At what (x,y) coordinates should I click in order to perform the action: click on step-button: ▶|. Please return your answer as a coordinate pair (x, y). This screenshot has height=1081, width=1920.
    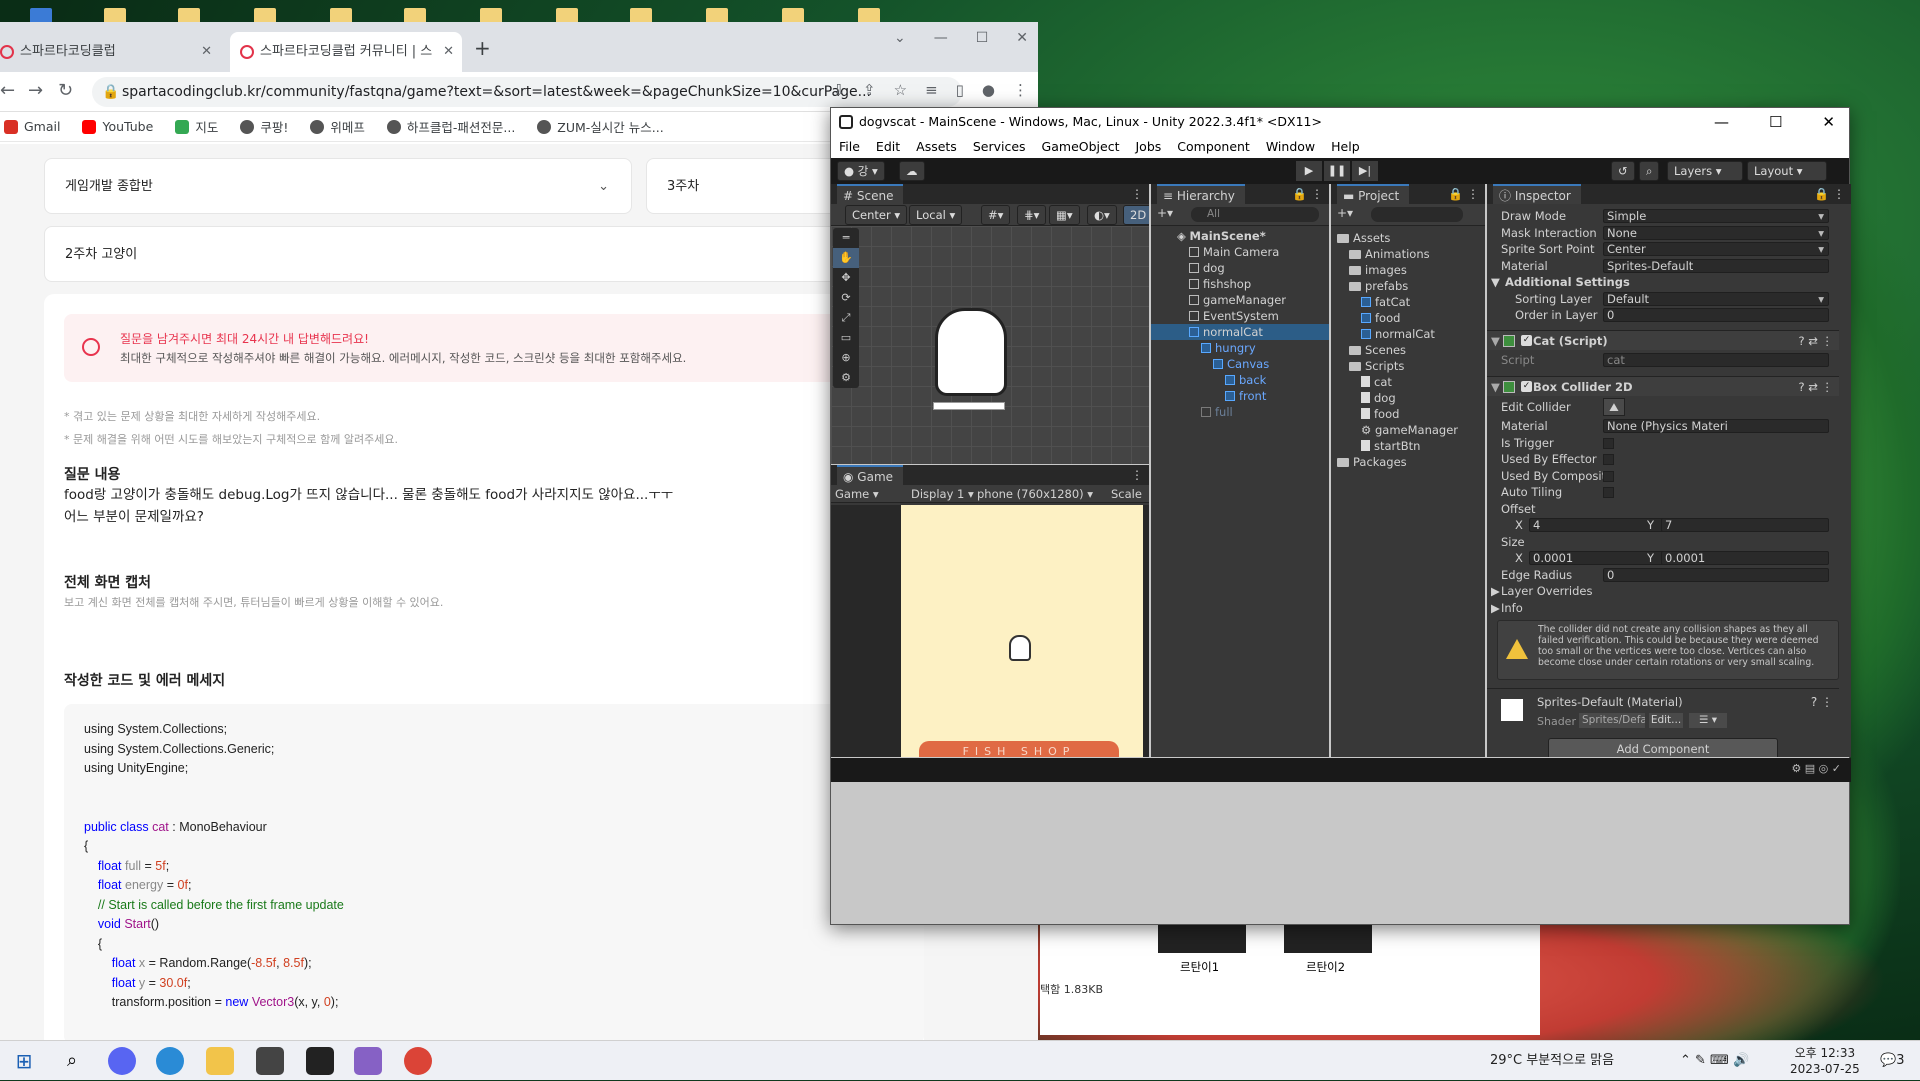
    Looking at the image, I should click on (1365, 171).